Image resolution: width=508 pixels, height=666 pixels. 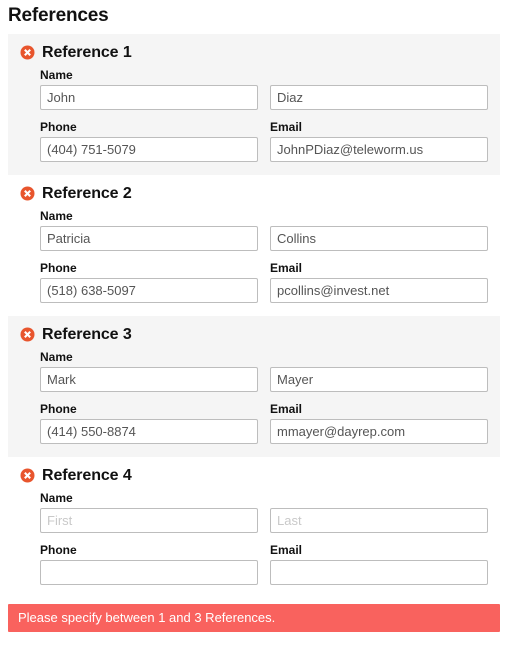 What do you see at coordinates (87, 193) in the screenshot?
I see `reference-title: Reference 2` at bounding box center [87, 193].